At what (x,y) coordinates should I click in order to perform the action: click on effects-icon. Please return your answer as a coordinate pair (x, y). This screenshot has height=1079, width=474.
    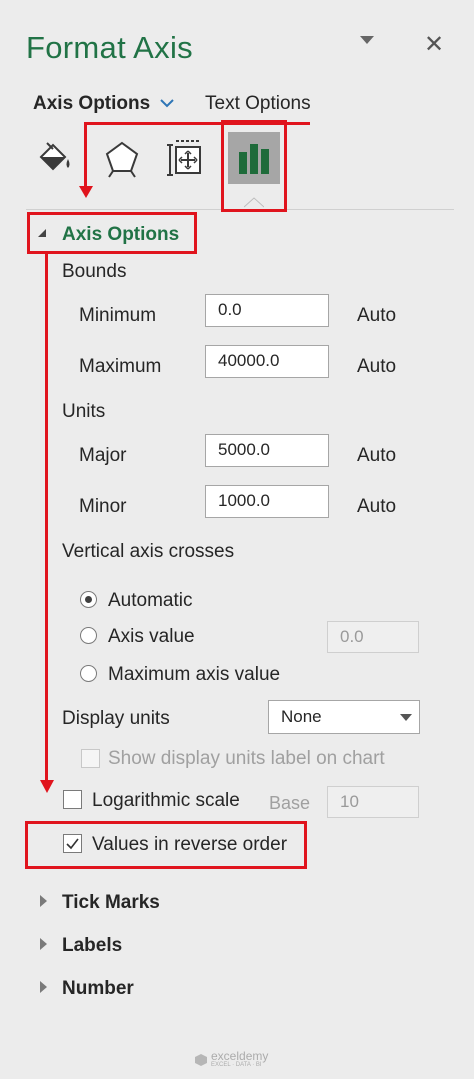
    Looking at the image, I should click on (122, 159).